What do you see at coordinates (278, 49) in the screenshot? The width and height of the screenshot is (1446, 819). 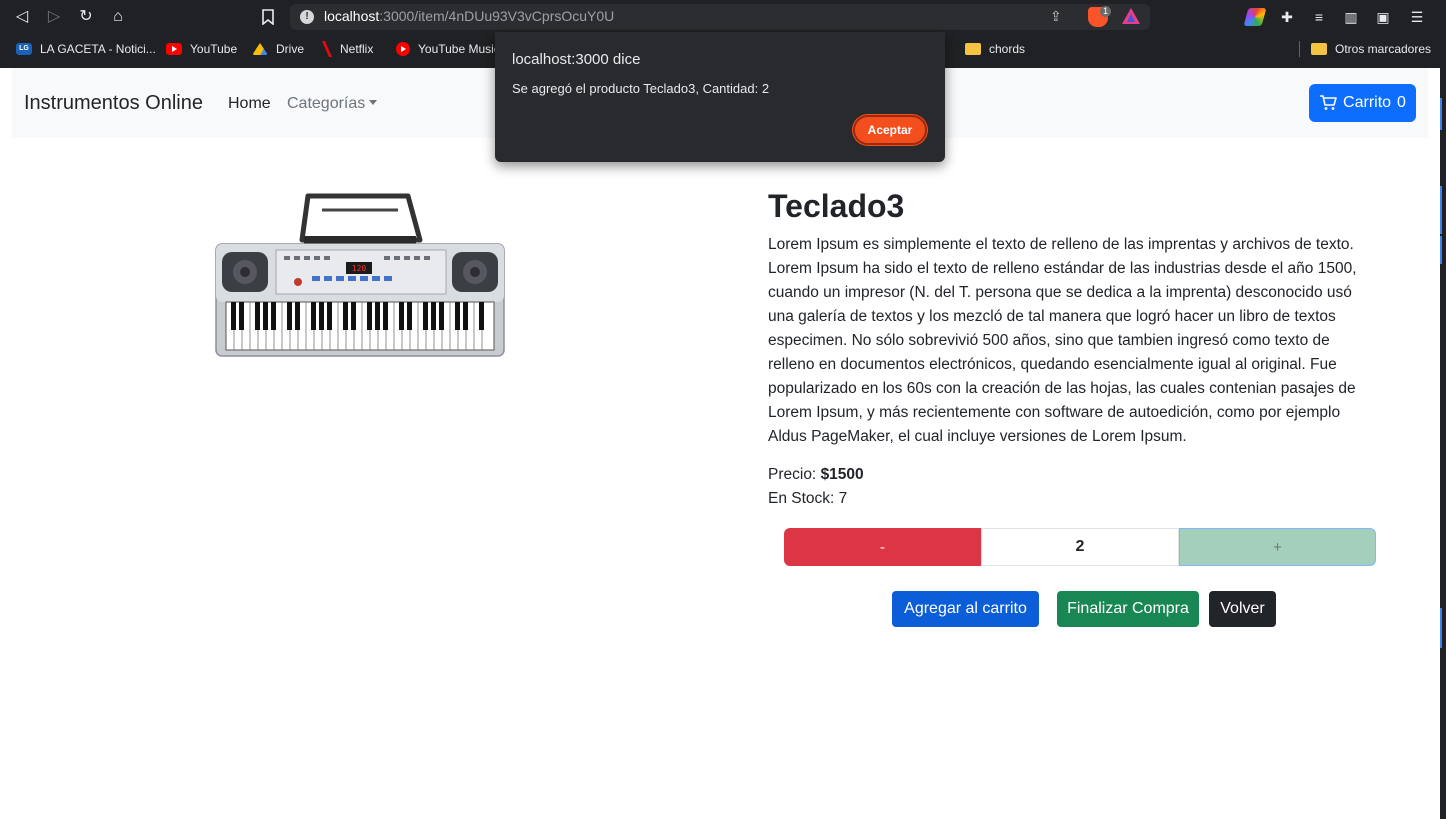 I see `bookmark-drive: Drive` at bounding box center [278, 49].